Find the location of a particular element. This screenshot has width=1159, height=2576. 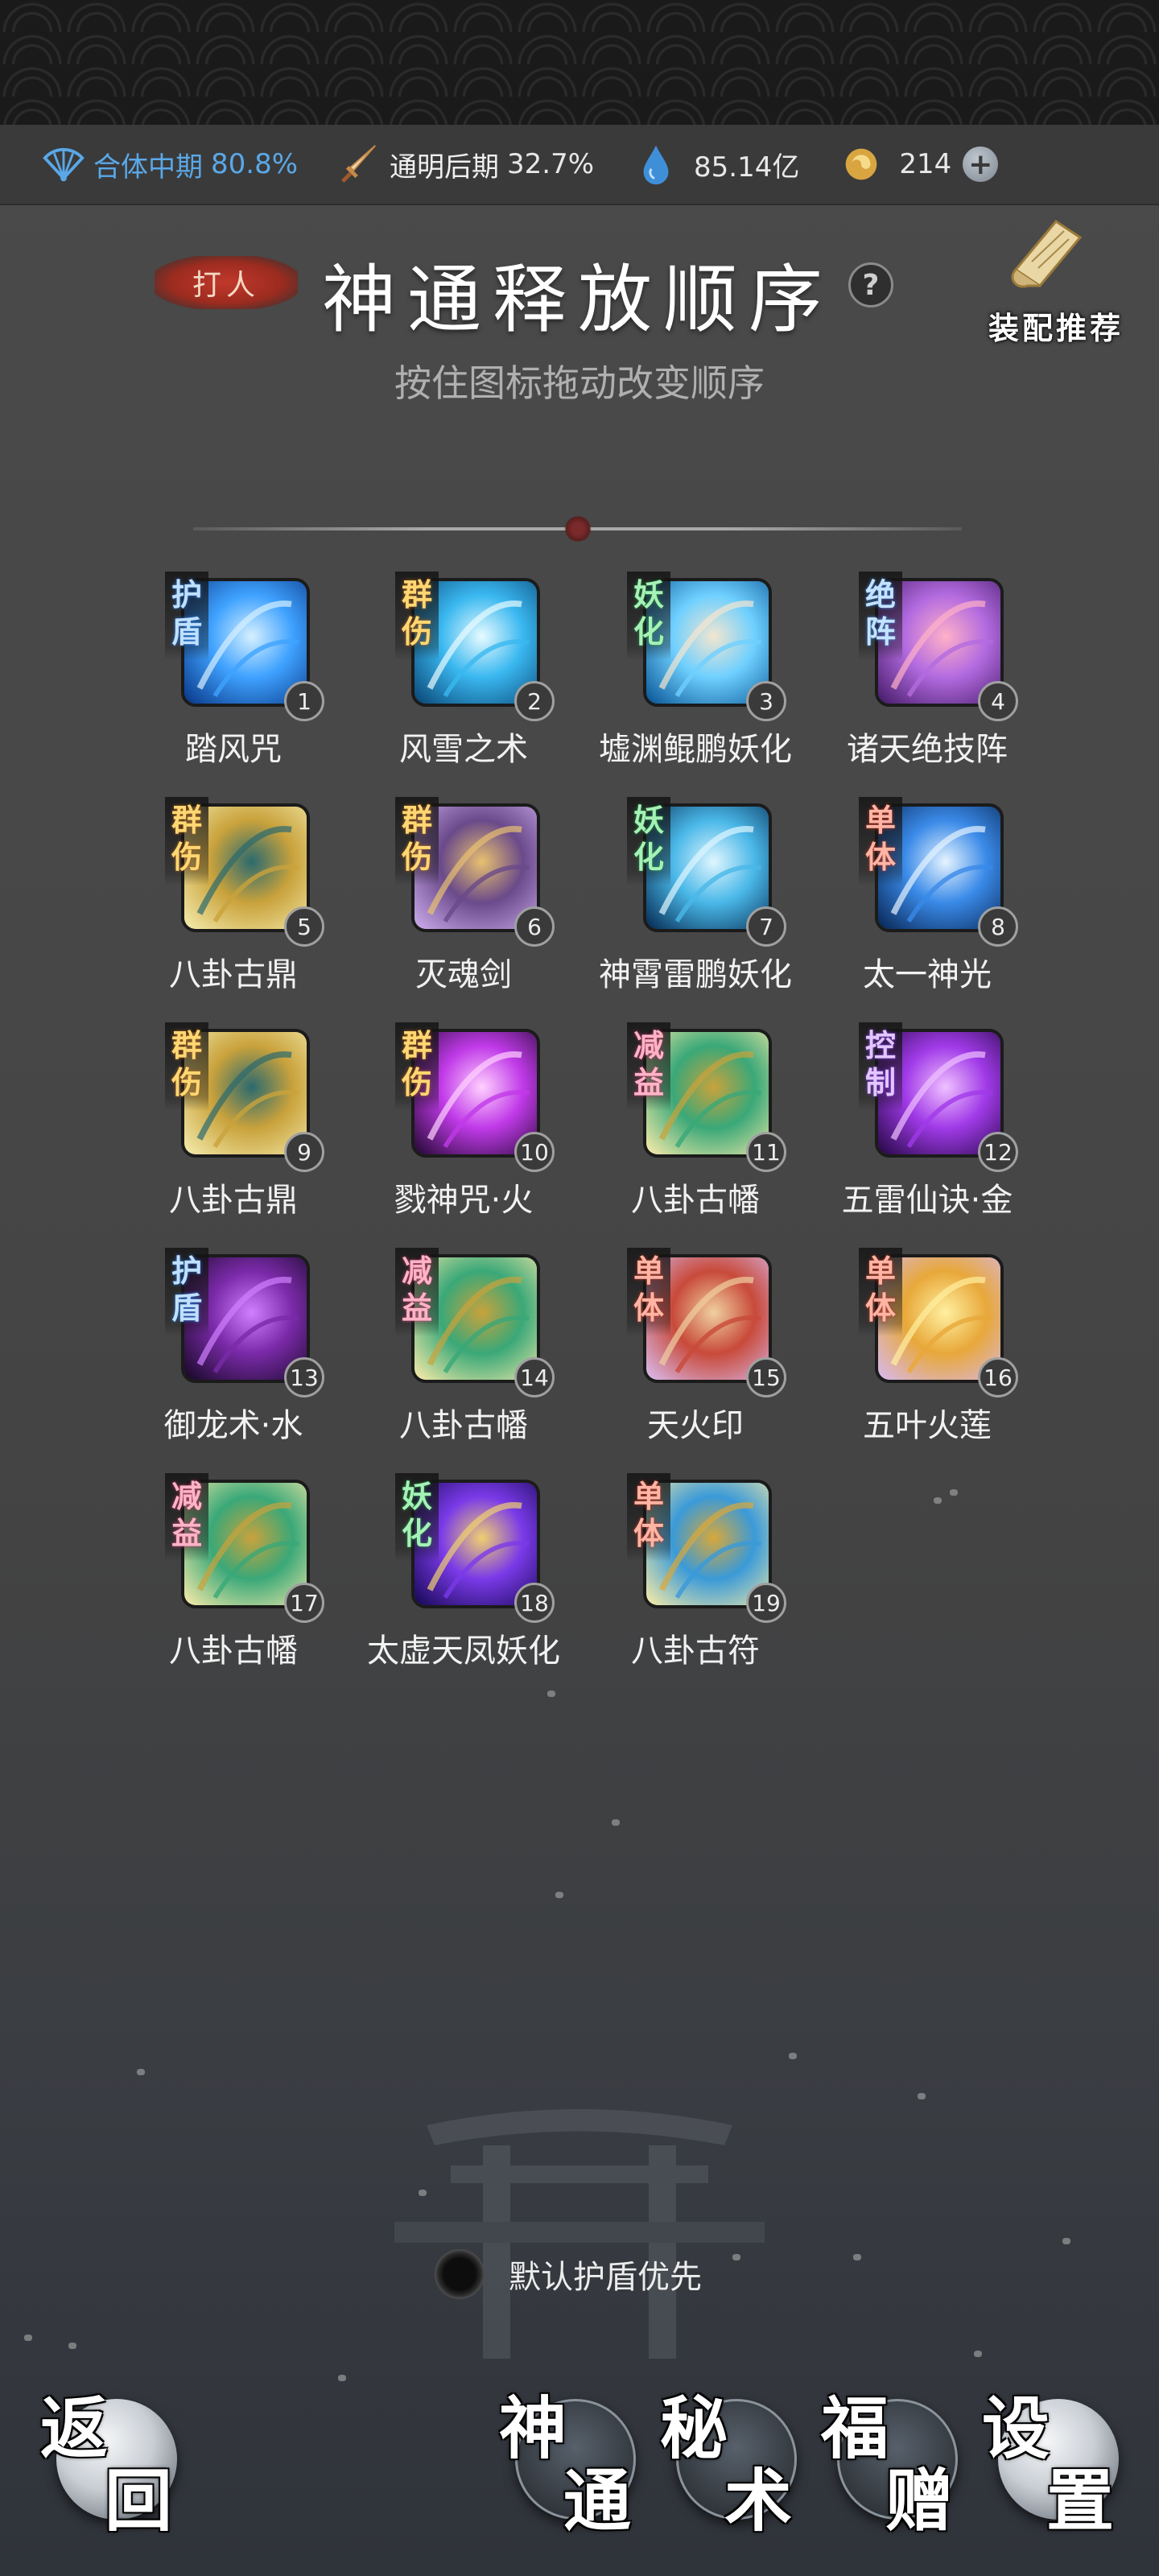

skill-slot: 绝阵 4 诸天绝技阵 is located at coordinates (927, 672).